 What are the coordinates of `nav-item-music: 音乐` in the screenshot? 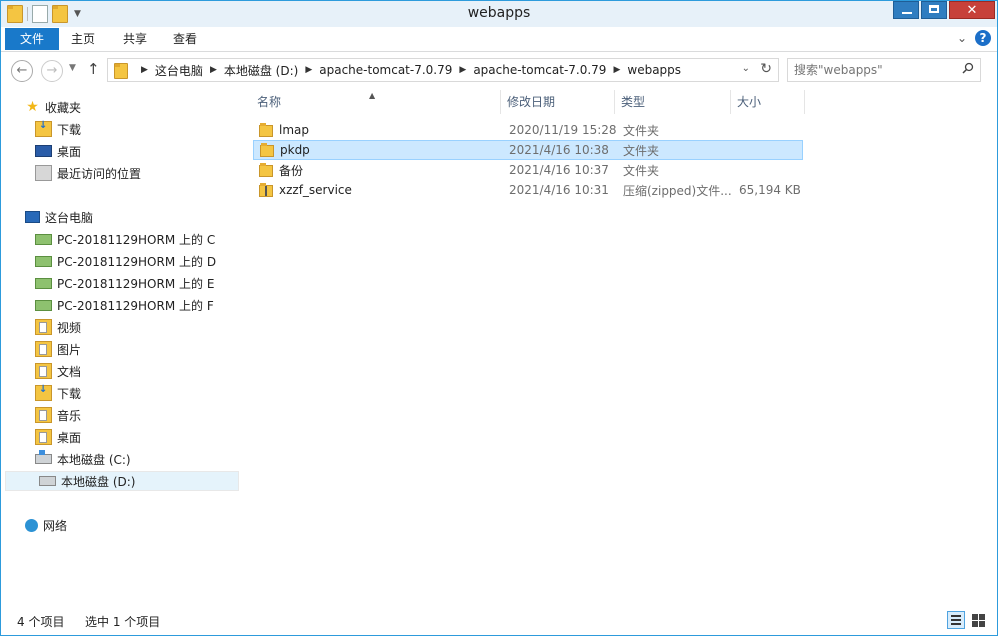 It's located at (137, 415).